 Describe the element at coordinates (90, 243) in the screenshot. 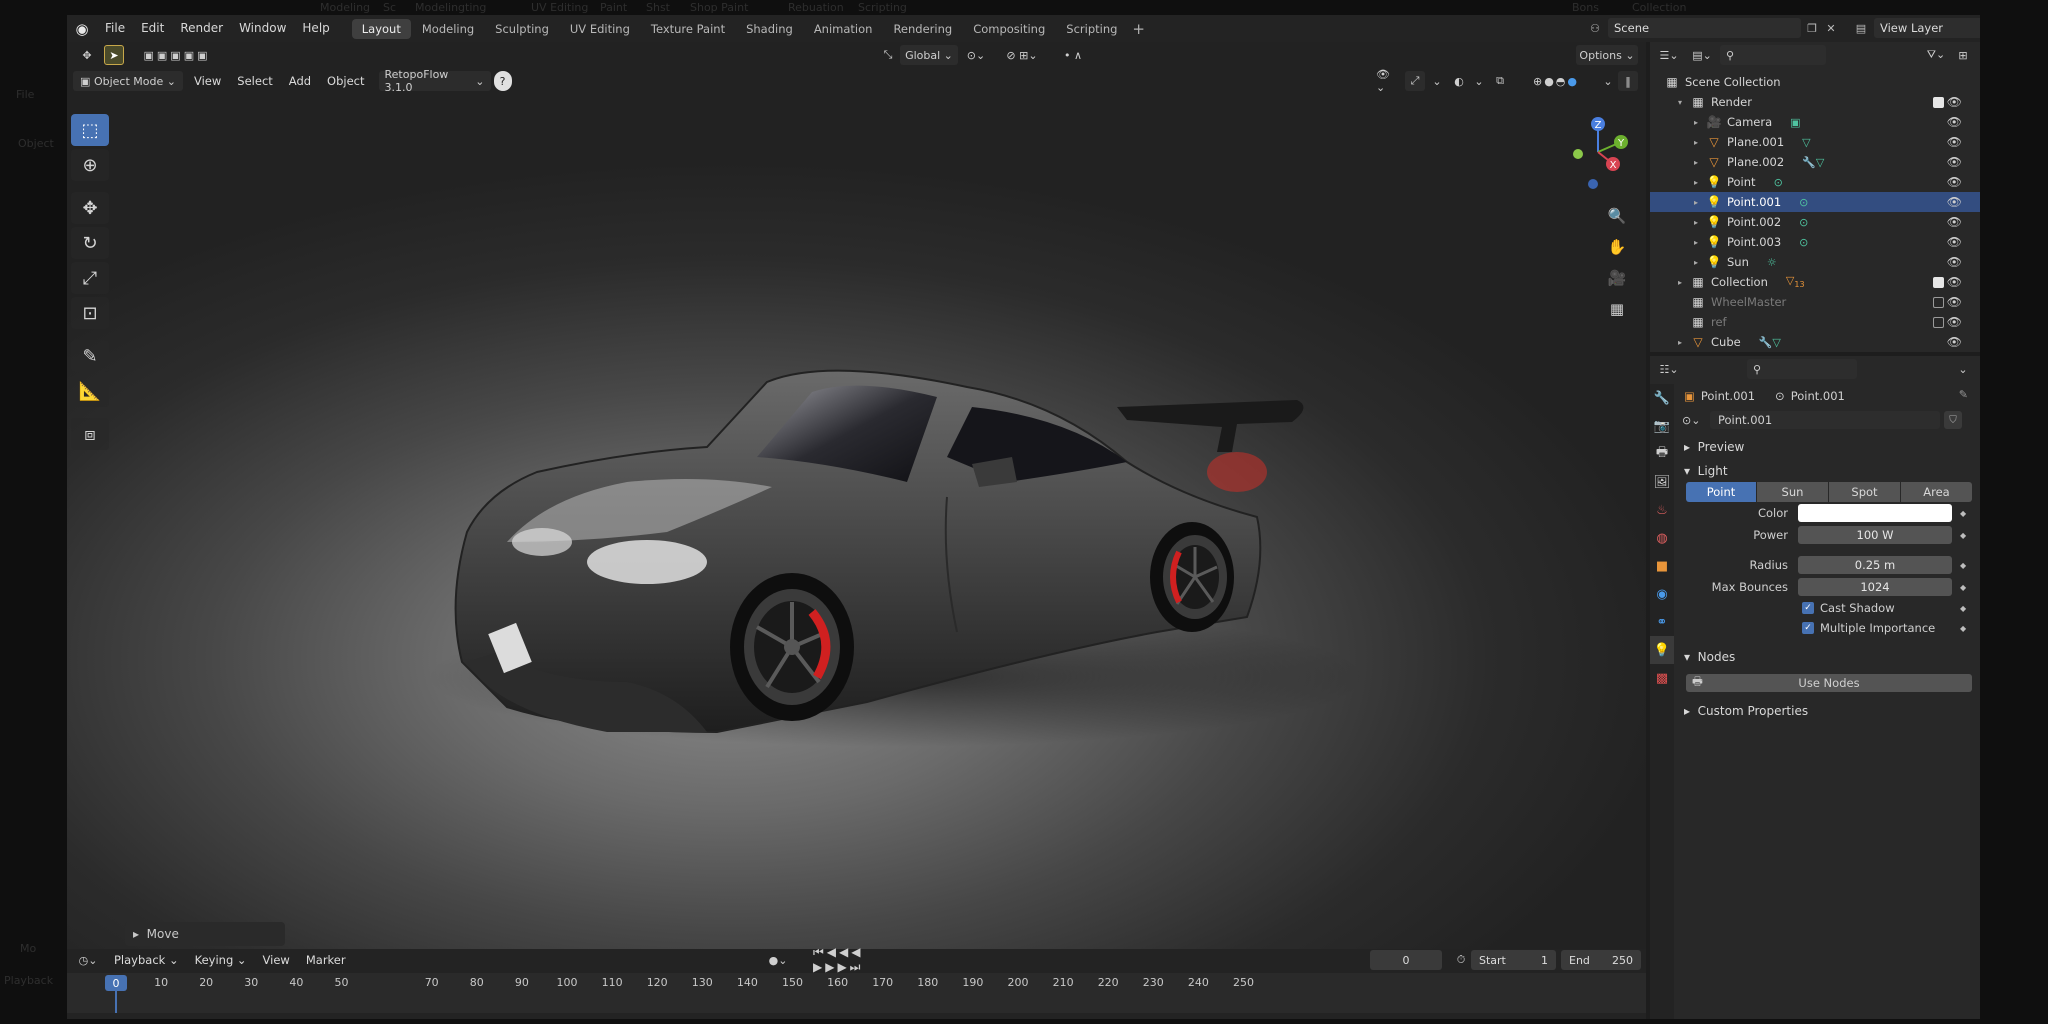

I see `rotate-tool-icon: ↻` at that location.